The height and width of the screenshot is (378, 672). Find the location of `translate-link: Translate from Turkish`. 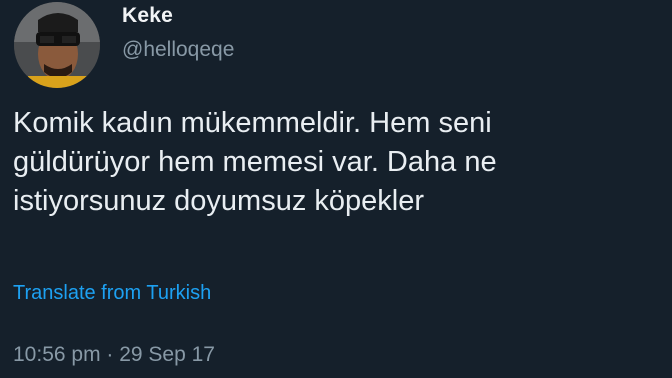

translate-link: Translate from Turkish is located at coordinates (112, 293).